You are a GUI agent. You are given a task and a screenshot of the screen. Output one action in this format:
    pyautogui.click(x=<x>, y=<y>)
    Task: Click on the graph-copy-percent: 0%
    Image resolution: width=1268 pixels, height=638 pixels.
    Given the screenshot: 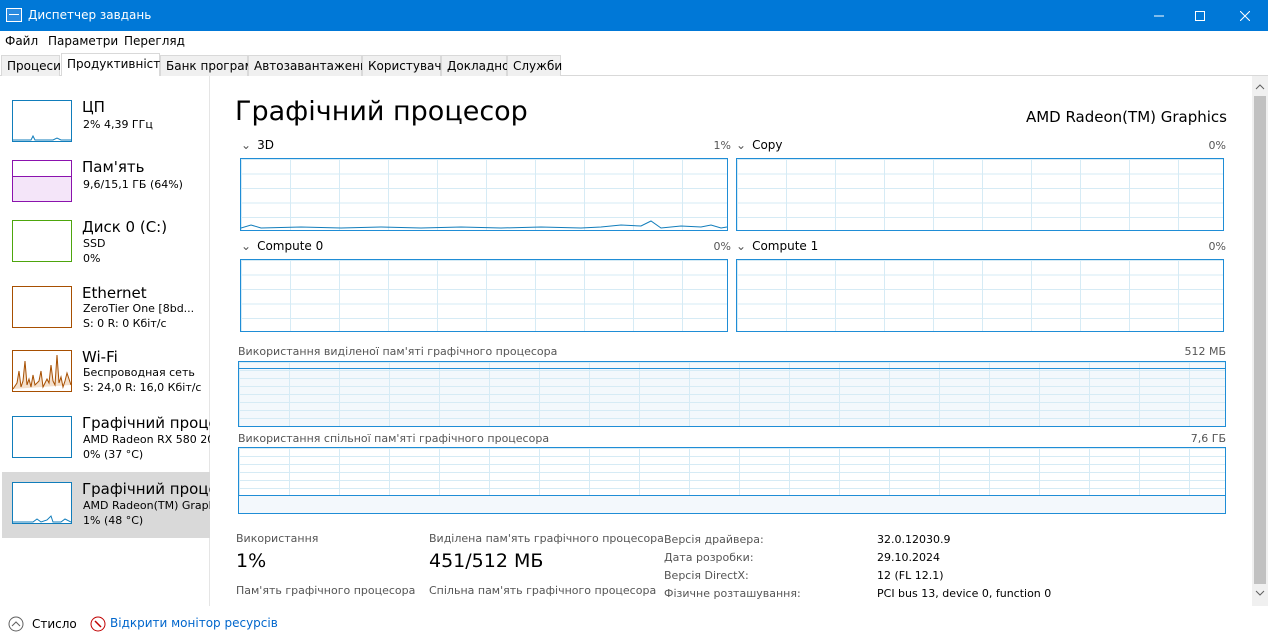 What is the action you would take?
    pyautogui.click(x=1217, y=145)
    